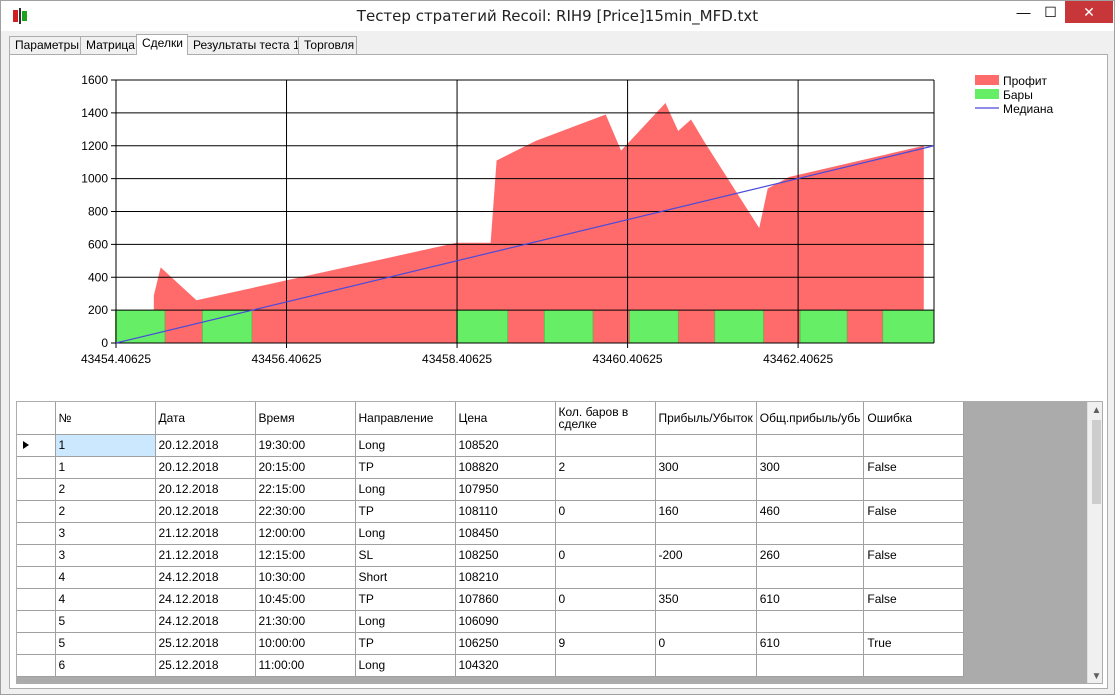  Describe the element at coordinates (605, 418) in the screenshot. I see `column-header: Кол. баров в сделке` at that location.